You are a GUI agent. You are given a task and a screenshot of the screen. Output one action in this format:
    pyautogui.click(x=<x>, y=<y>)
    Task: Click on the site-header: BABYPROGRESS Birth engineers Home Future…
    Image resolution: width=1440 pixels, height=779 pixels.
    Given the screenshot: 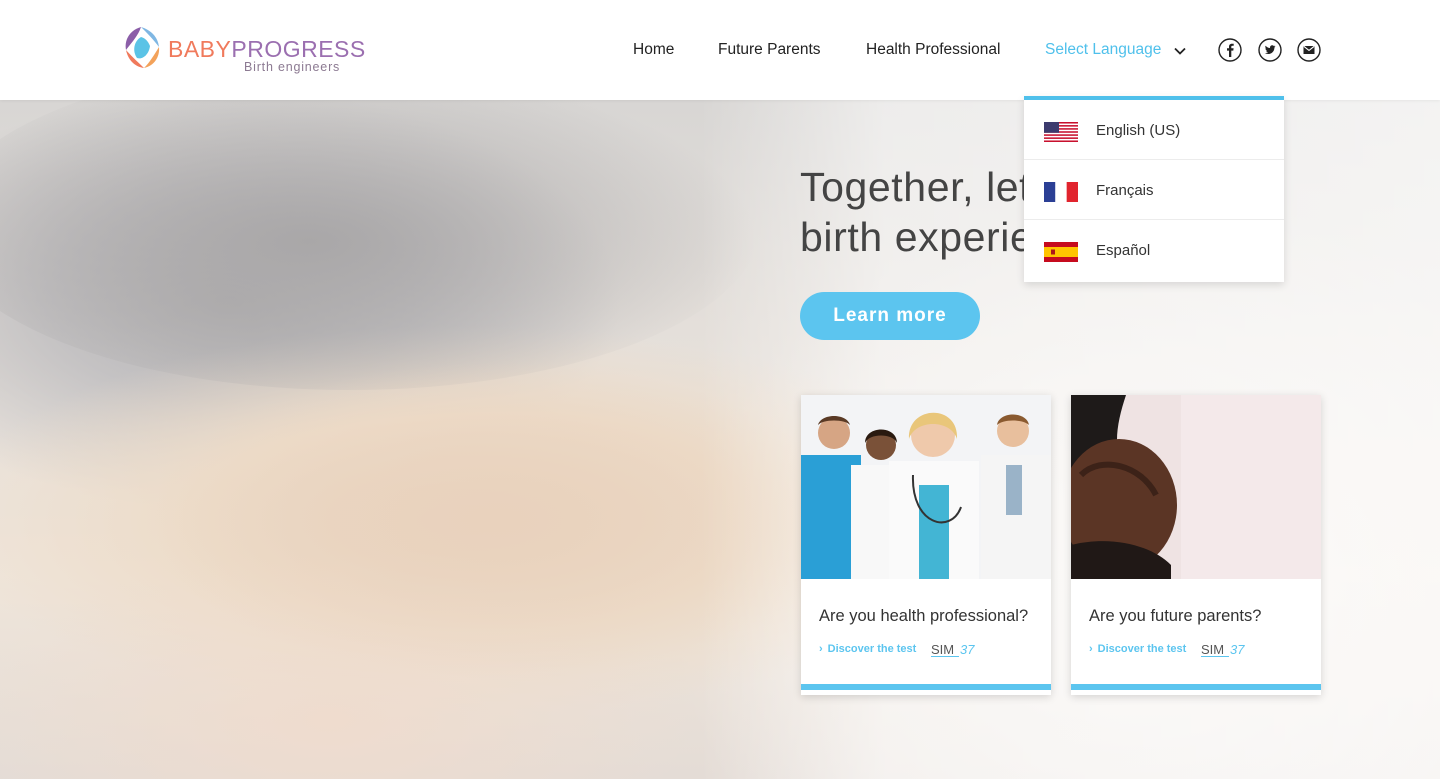 What is the action you would take?
    pyautogui.click(x=720, y=50)
    